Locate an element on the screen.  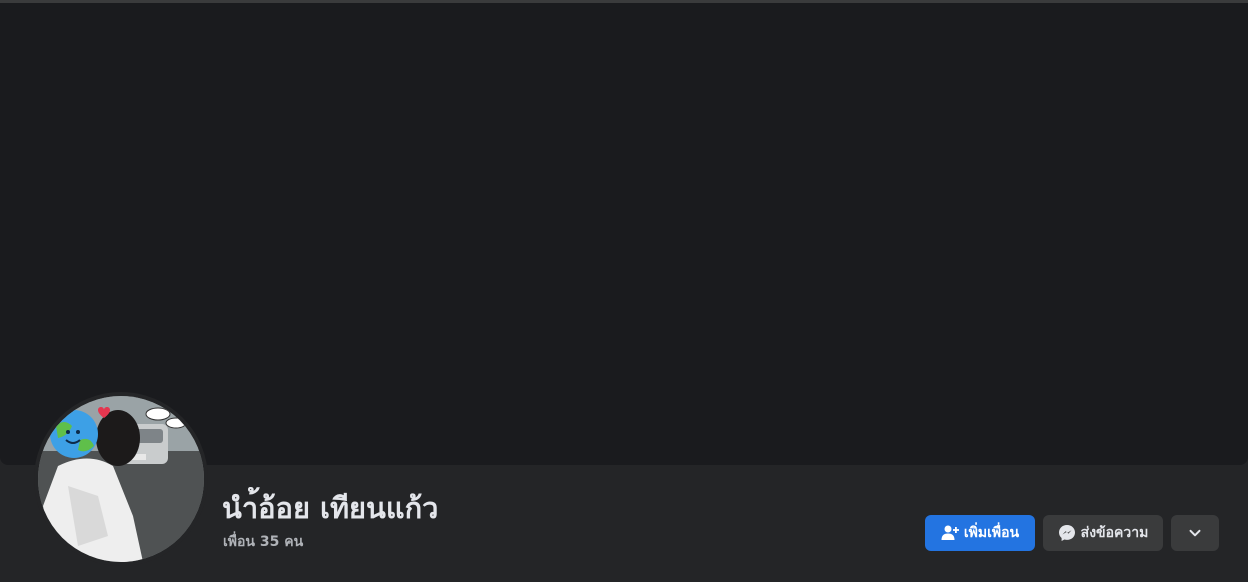
message-label: ส่งข้อความ is located at coordinates (1114, 533).